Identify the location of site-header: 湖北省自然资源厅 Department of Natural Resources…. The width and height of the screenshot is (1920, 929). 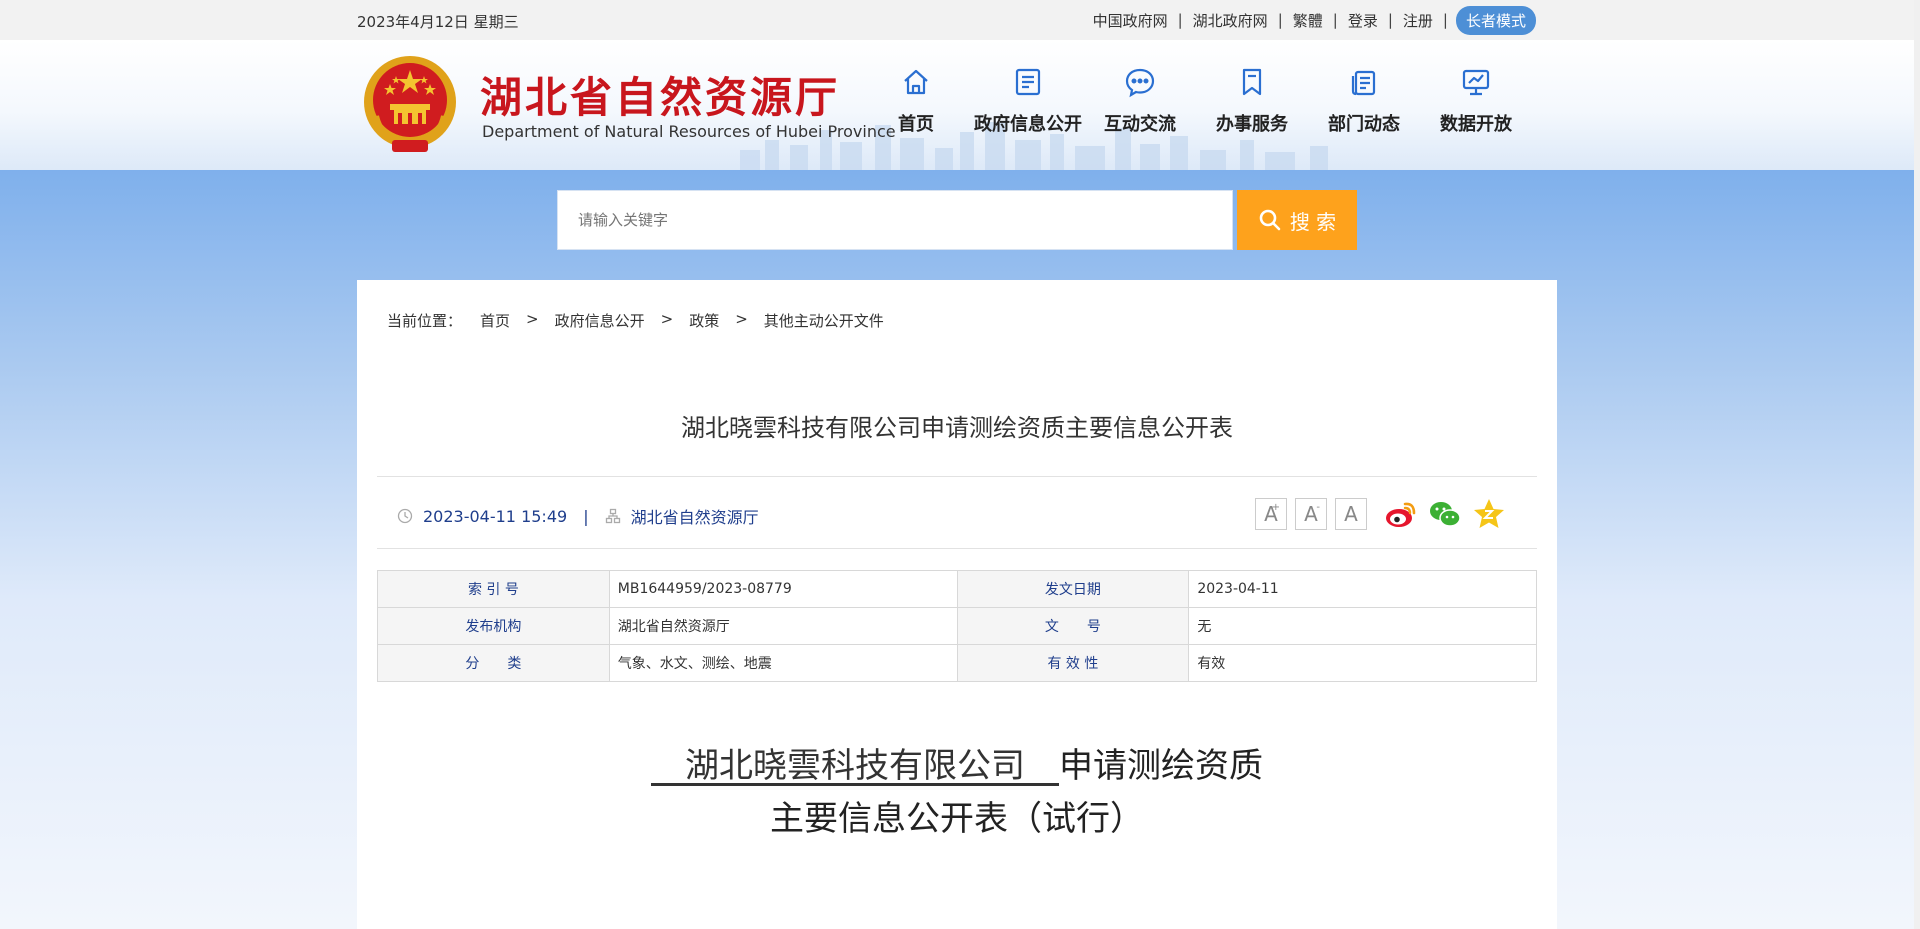
(957, 105).